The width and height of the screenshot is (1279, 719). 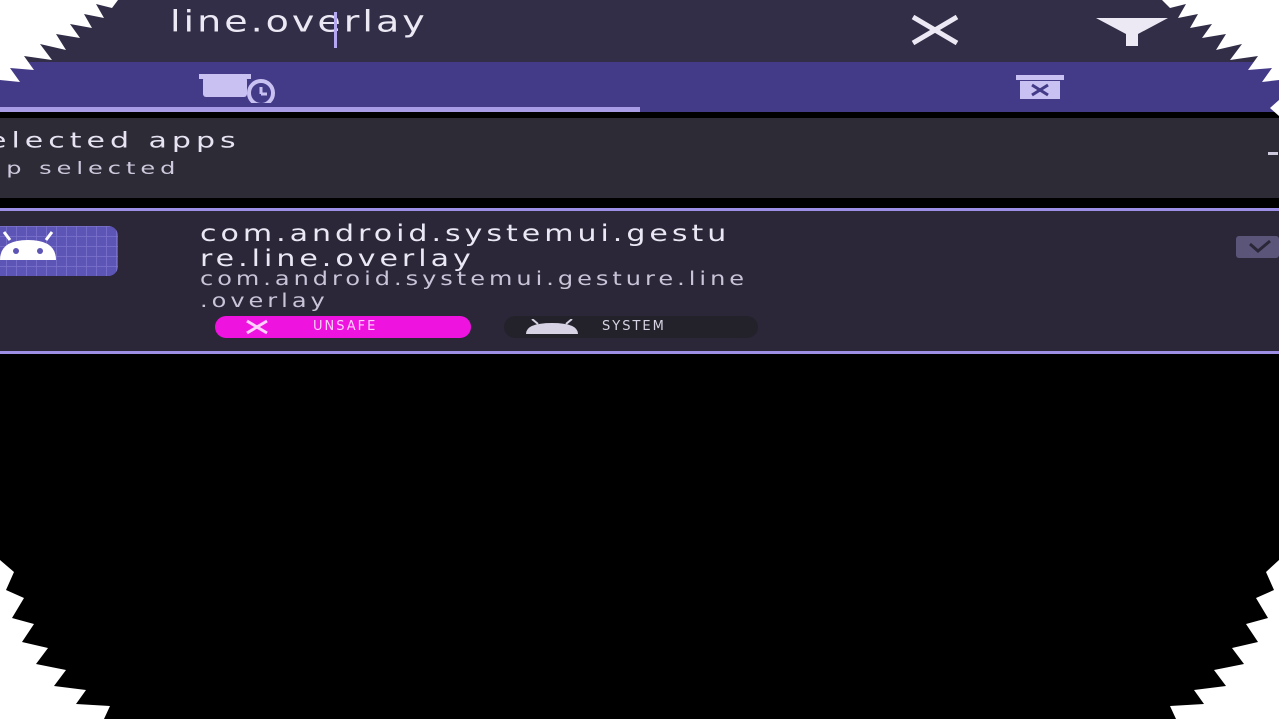 I want to click on clear-search-button, so click(x=935, y=30).